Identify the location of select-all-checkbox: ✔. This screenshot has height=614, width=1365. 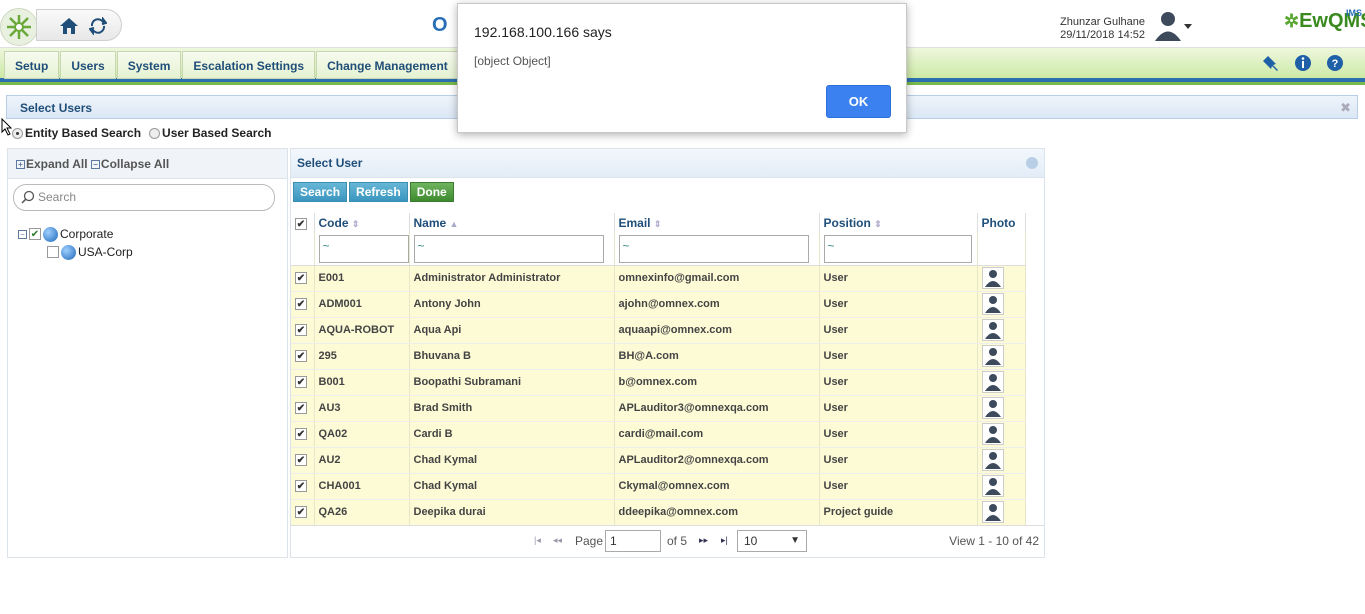
(303, 223).